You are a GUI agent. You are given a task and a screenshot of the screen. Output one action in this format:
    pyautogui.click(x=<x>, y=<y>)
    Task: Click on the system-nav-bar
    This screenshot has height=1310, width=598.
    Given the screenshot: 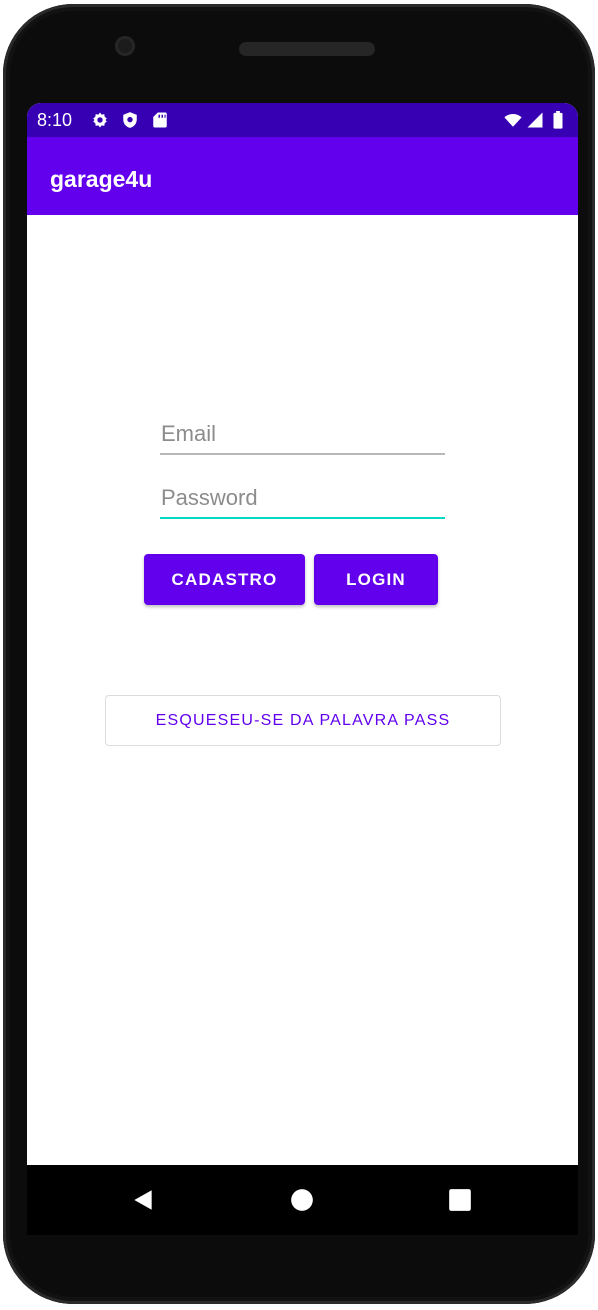 What is the action you would take?
    pyautogui.click(x=302, y=1200)
    